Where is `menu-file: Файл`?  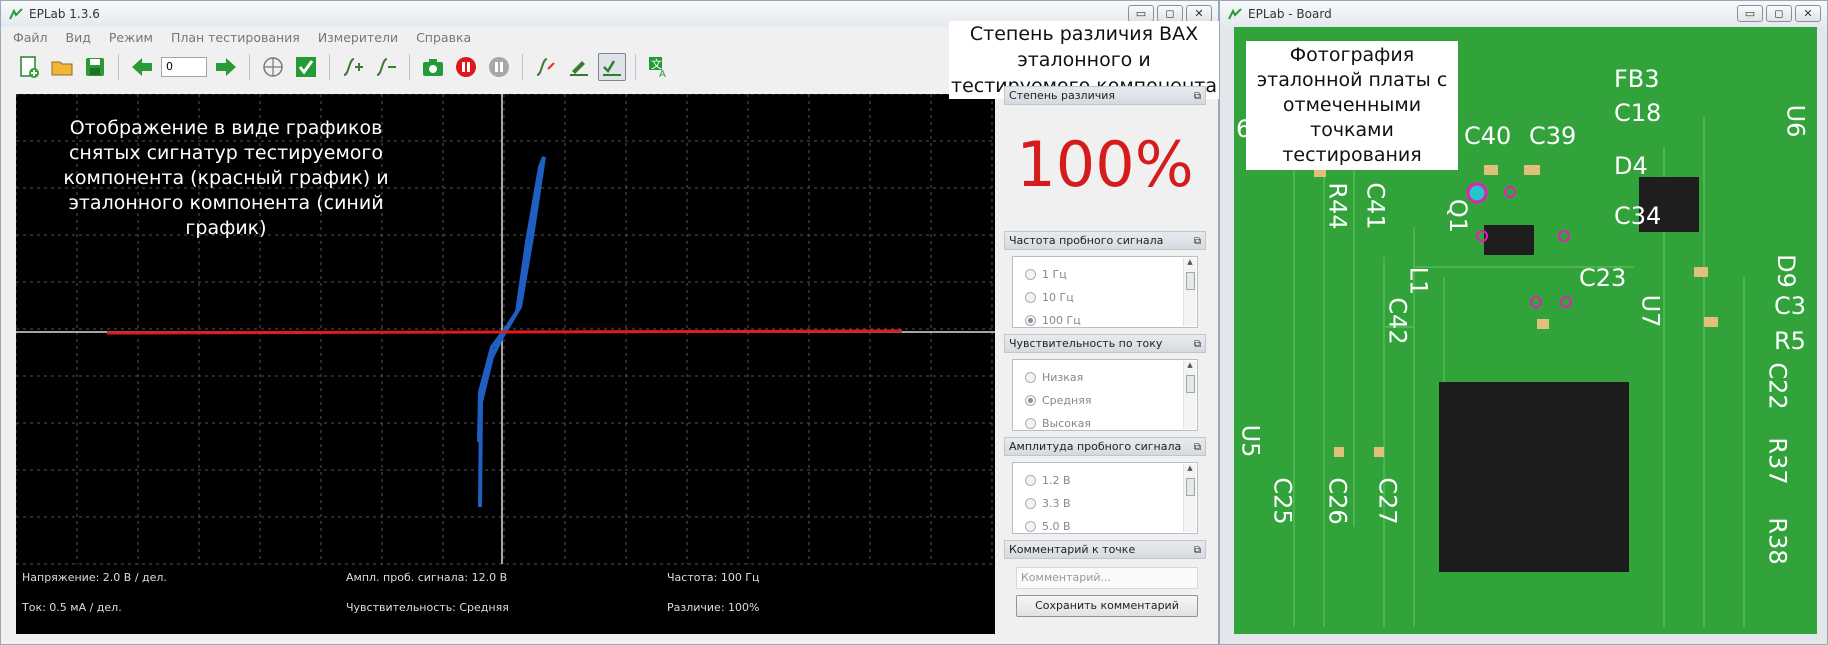
menu-file: Файл is located at coordinates (30, 37).